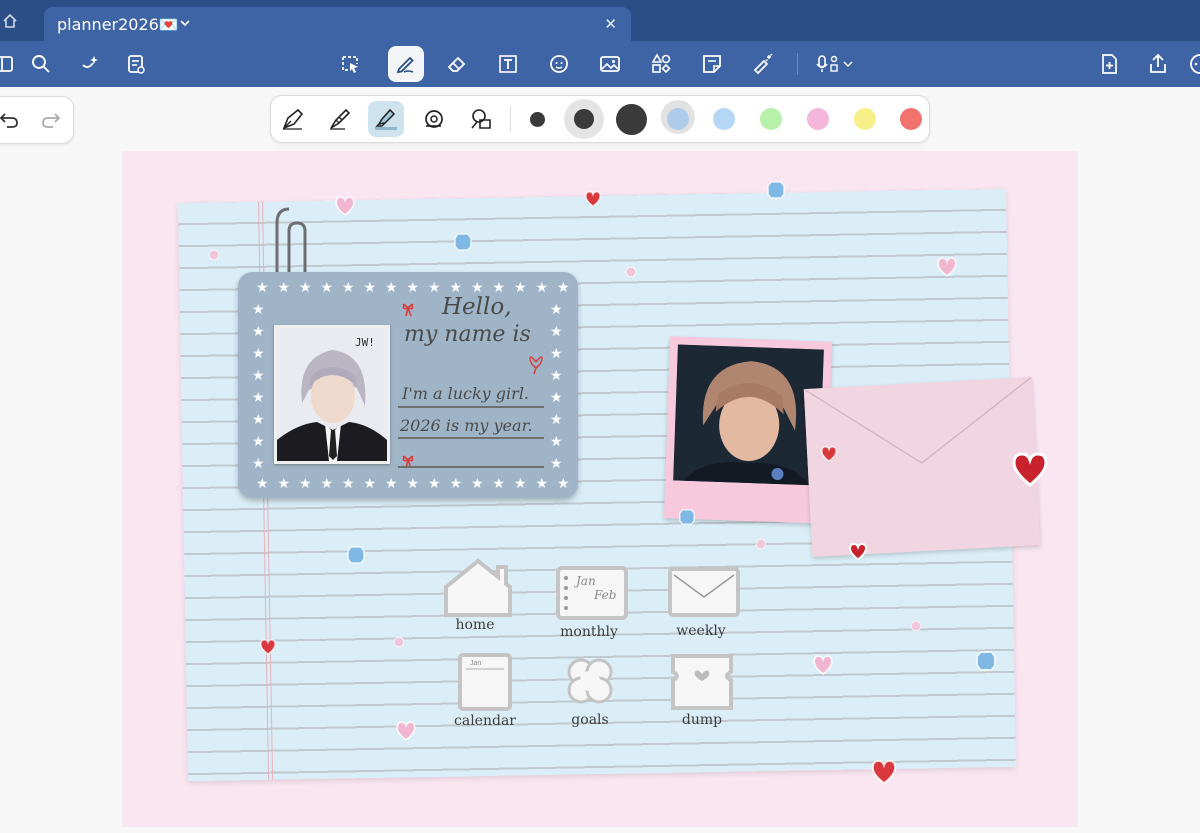 The height and width of the screenshot is (833, 1200). Describe the element at coordinates (457, 64) in the screenshot. I see `eraser-button` at that location.